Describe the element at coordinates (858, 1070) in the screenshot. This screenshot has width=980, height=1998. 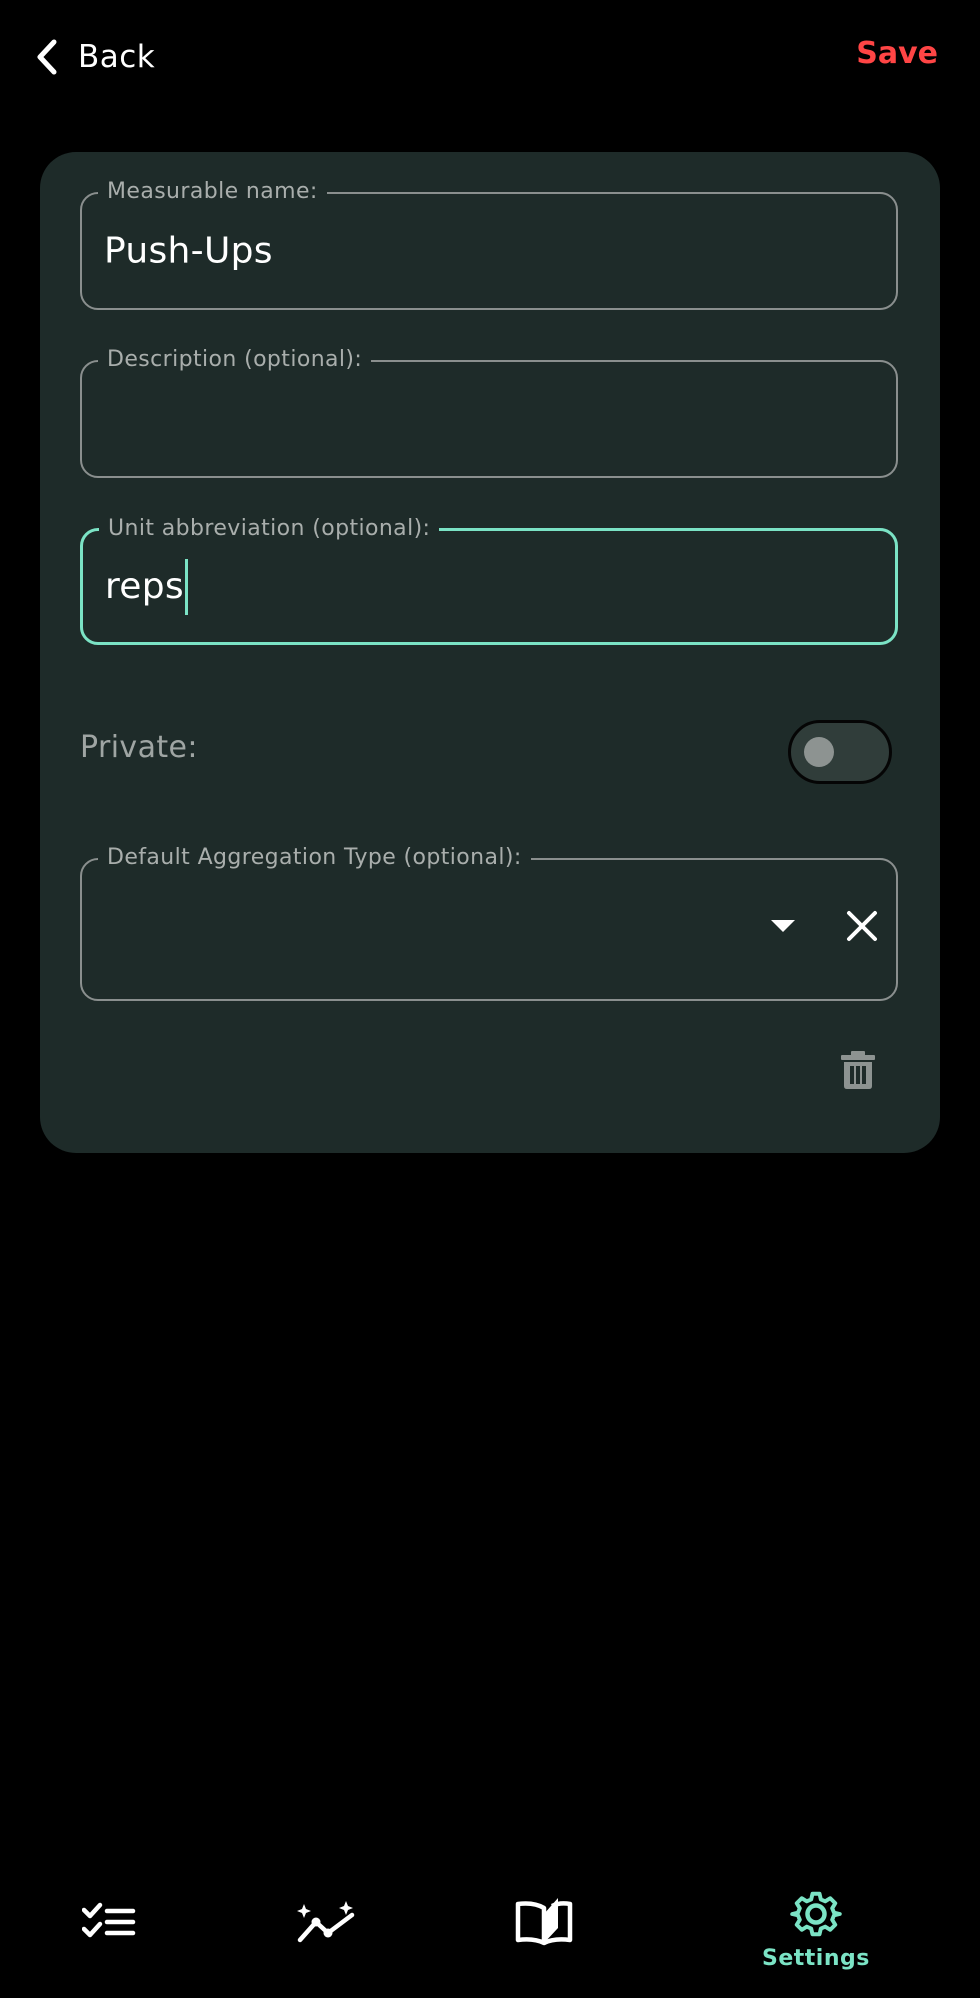
I see `trash-icon` at that location.